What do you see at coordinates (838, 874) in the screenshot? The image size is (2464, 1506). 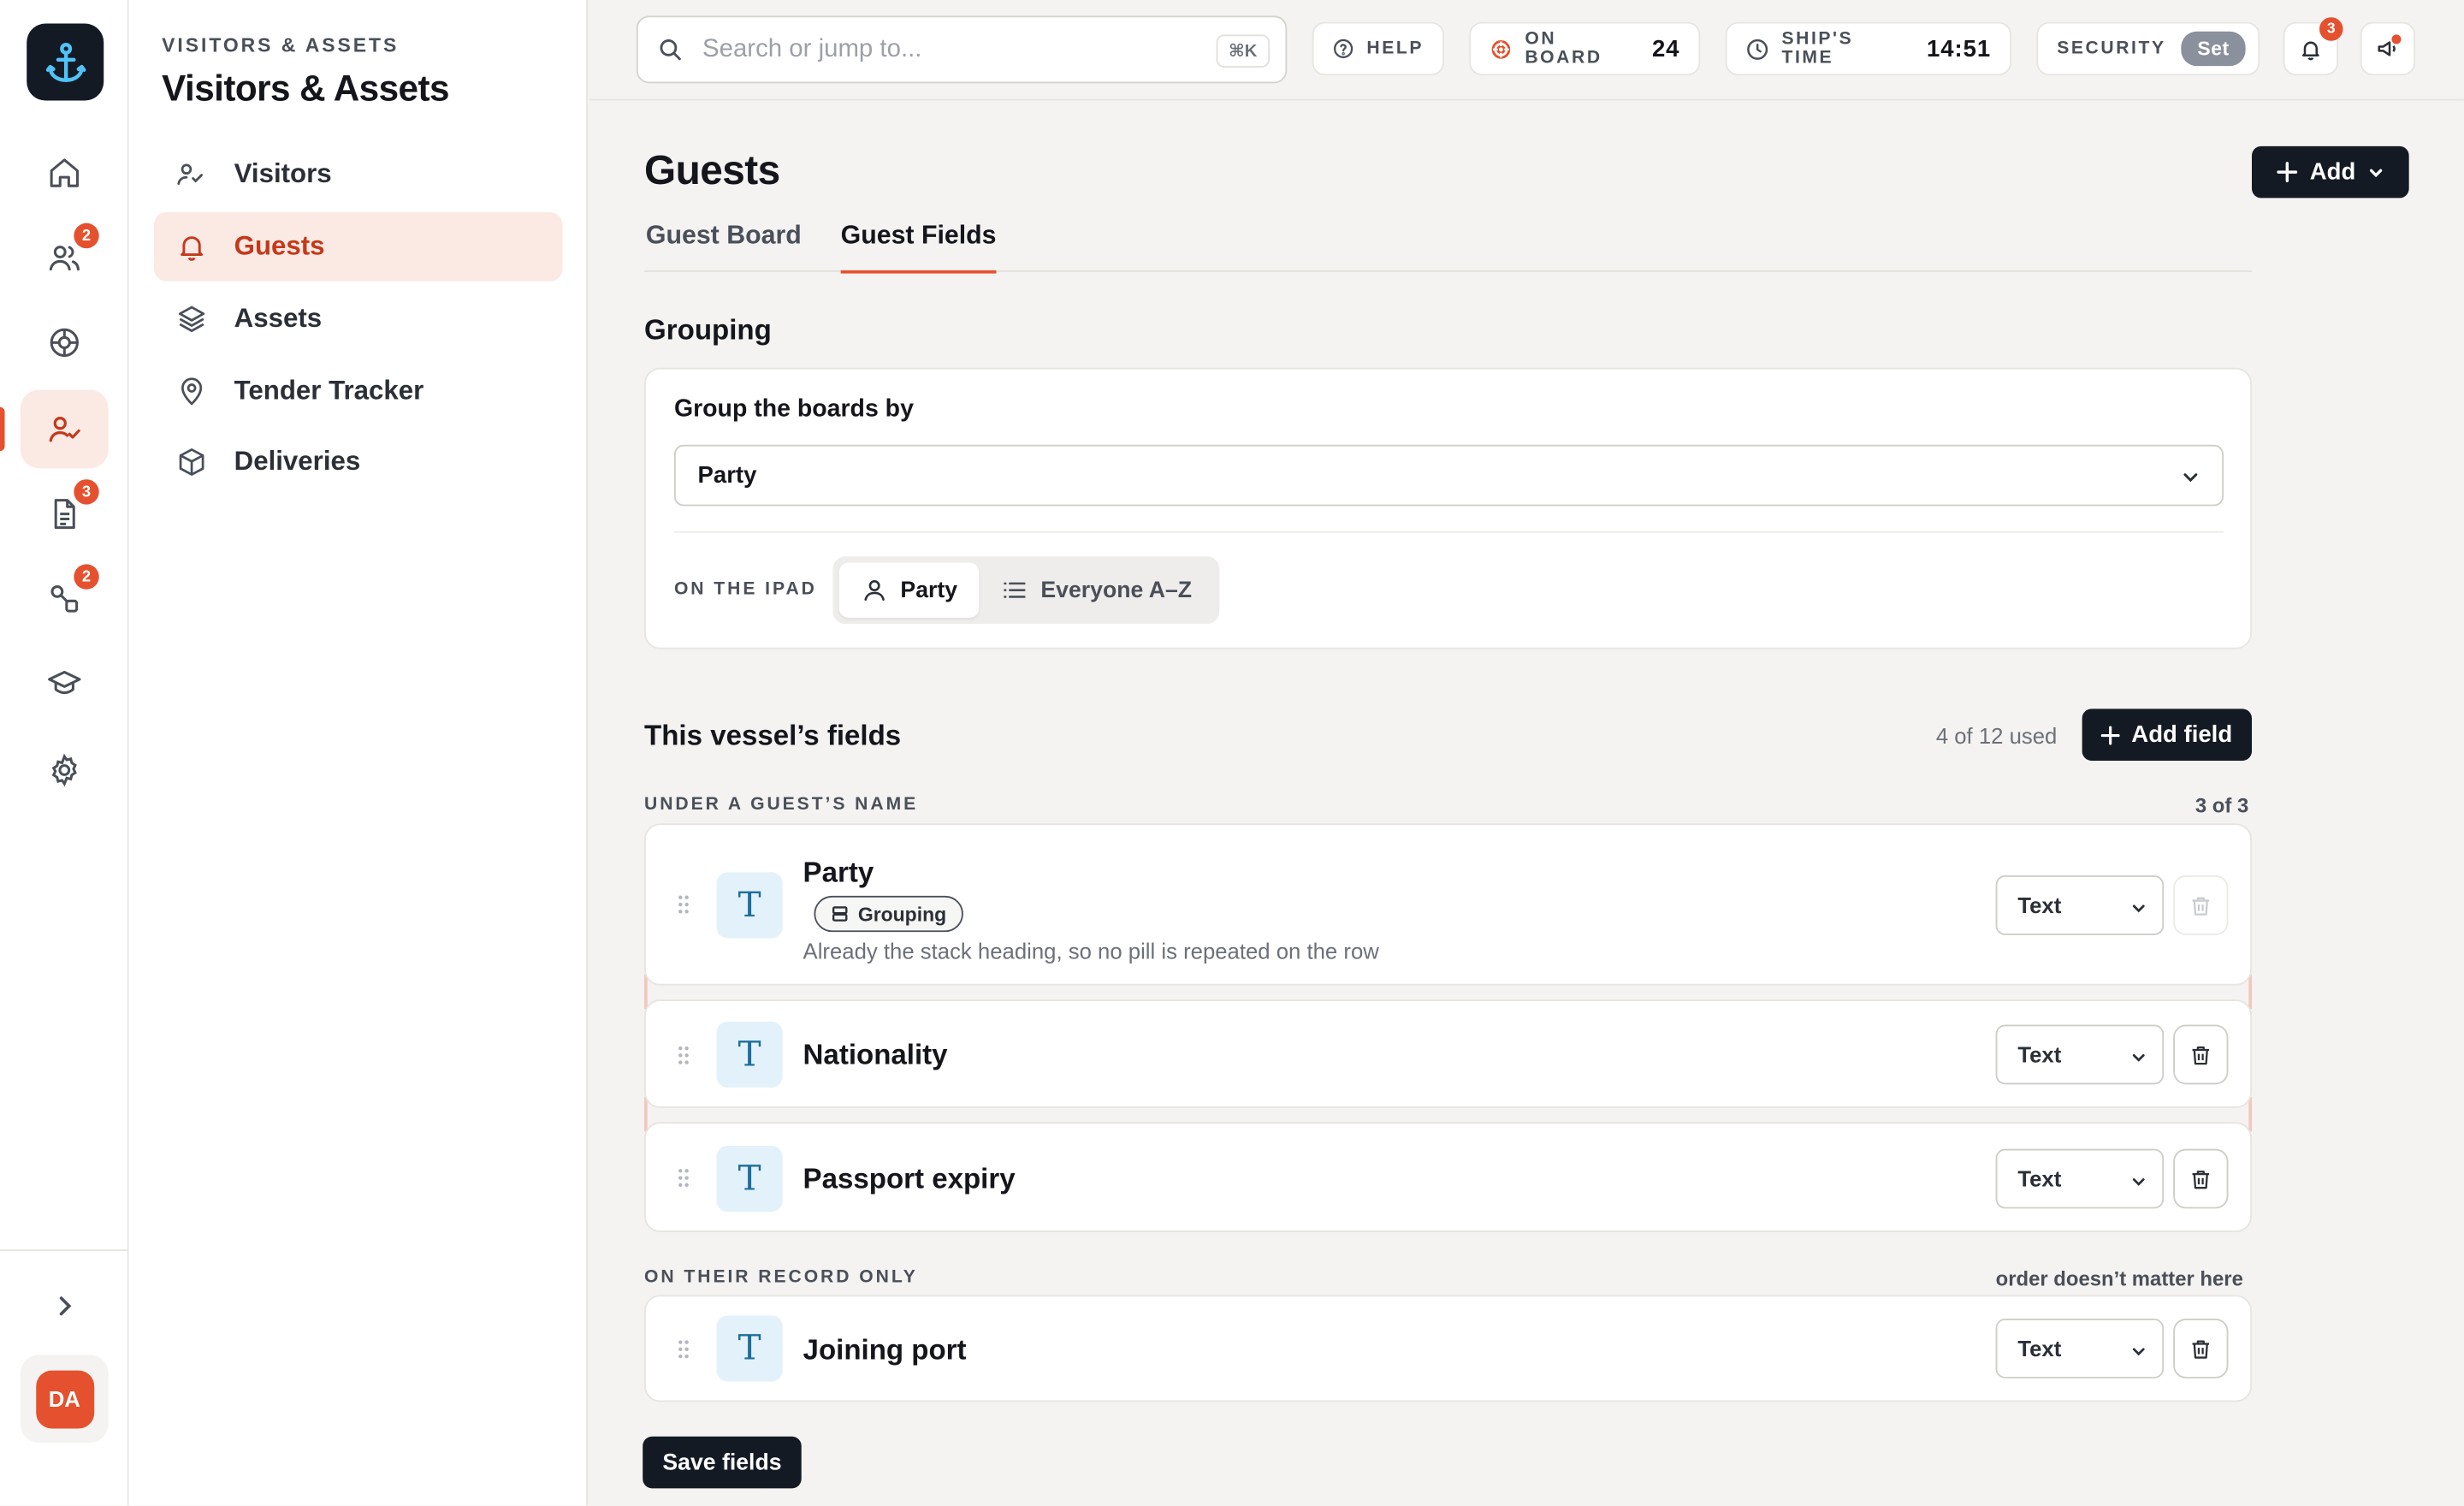 I see `field-name: Party` at bounding box center [838, 874].